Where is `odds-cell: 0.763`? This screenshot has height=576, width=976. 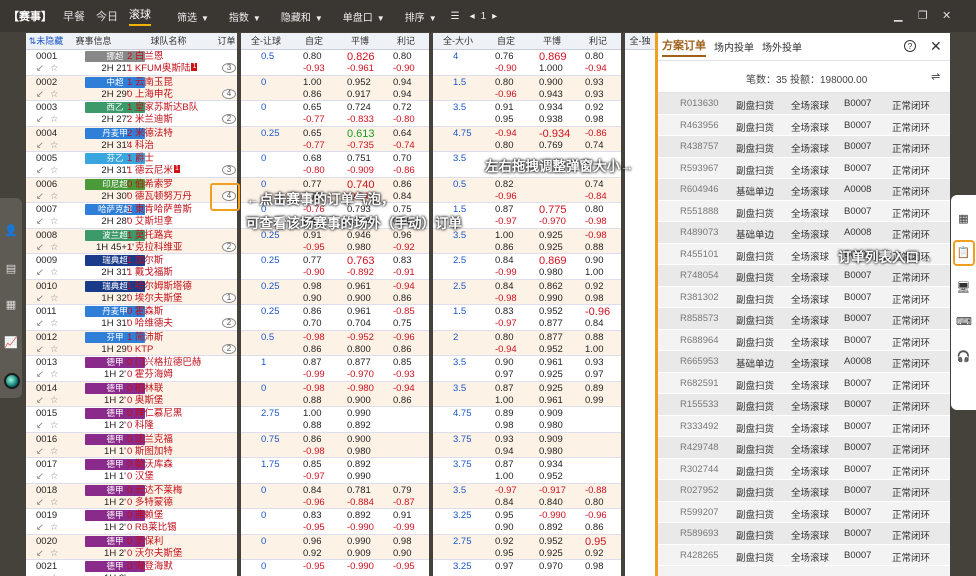 odds-cell: 0.763 is located at coordinates (361, 261).